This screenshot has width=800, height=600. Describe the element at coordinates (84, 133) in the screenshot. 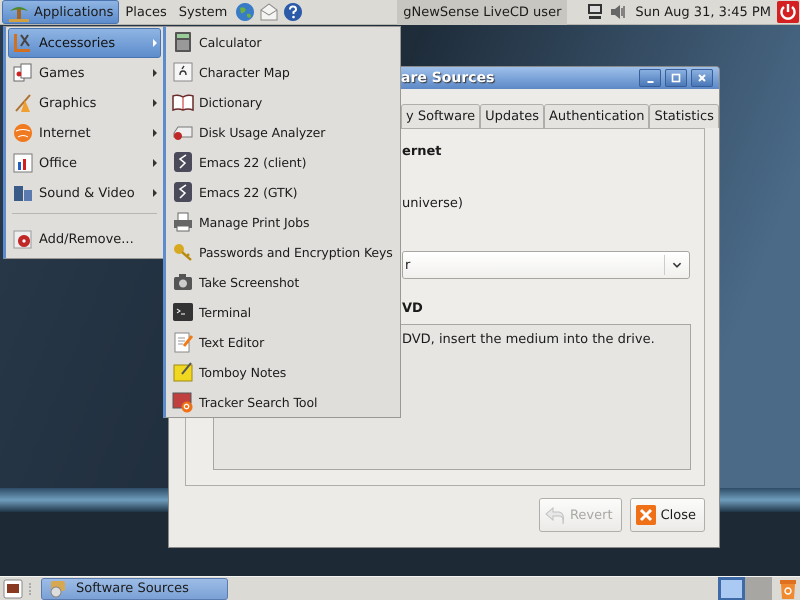

I see `menu-item: Internet` at that location.